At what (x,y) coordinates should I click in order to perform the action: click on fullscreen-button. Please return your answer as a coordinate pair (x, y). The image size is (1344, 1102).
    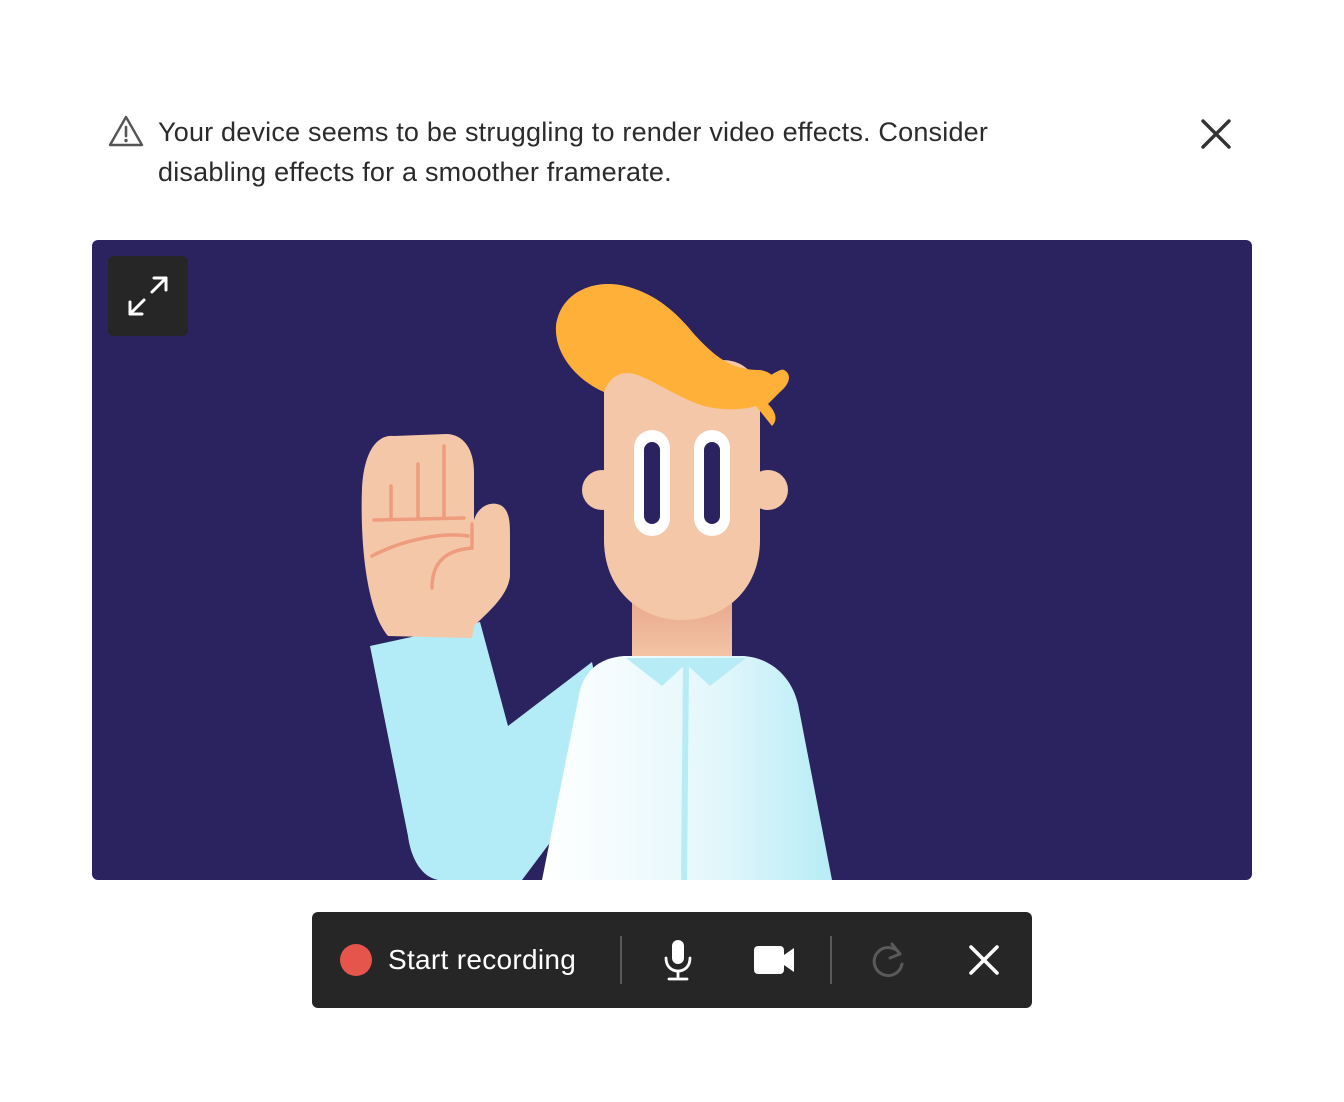
    Looking at the image, I should click on (148, 296).